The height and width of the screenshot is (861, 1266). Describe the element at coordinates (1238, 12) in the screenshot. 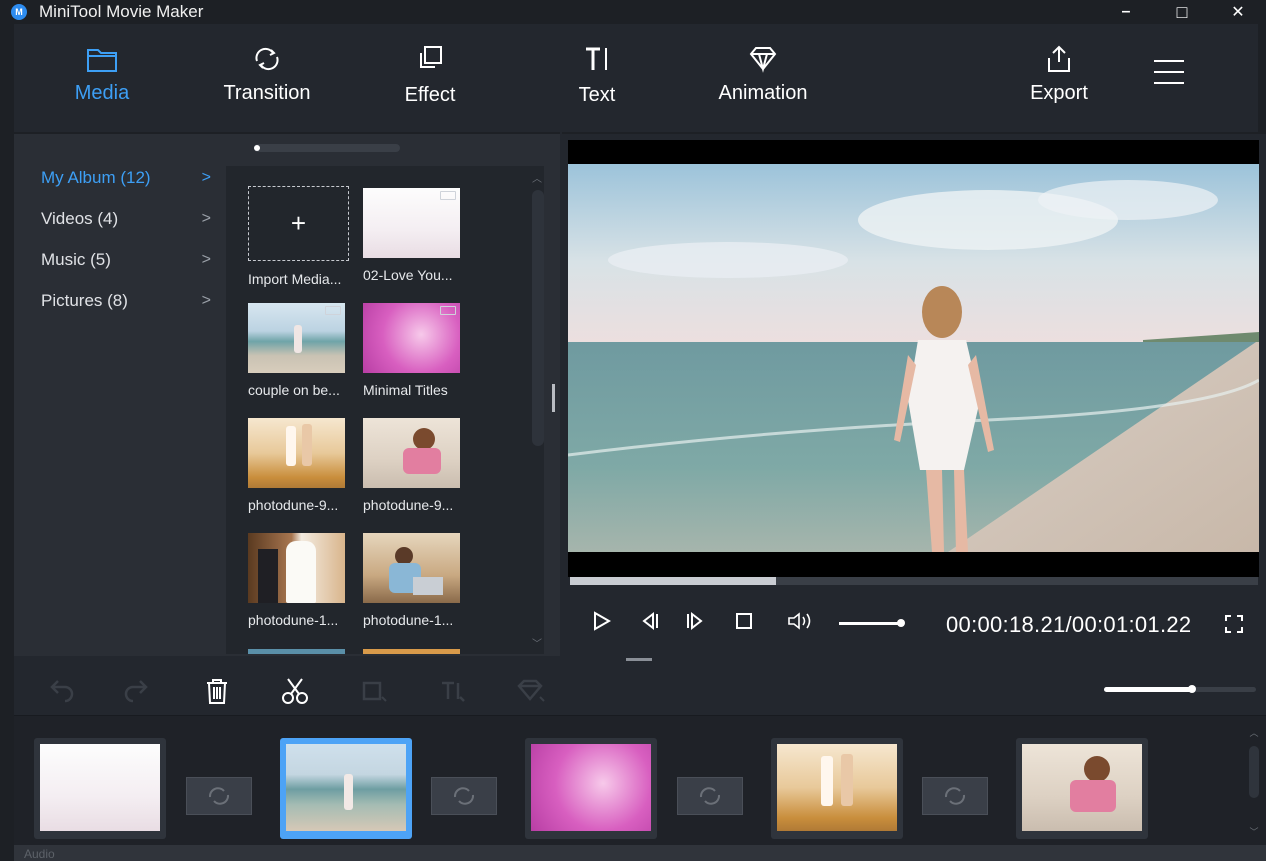

I see `close-button: ✕` at that location.